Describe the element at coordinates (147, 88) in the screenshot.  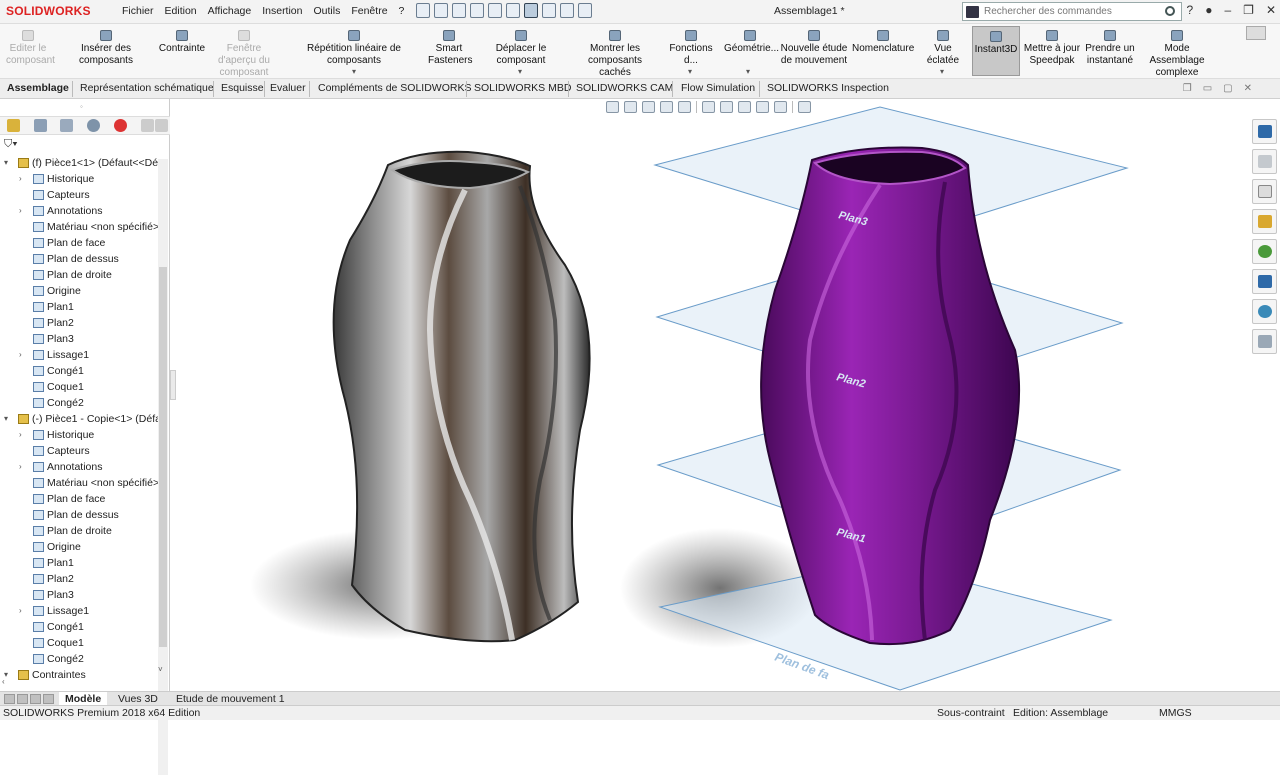
I see `tab-representation-schematique: Représentation schématique` at that location.